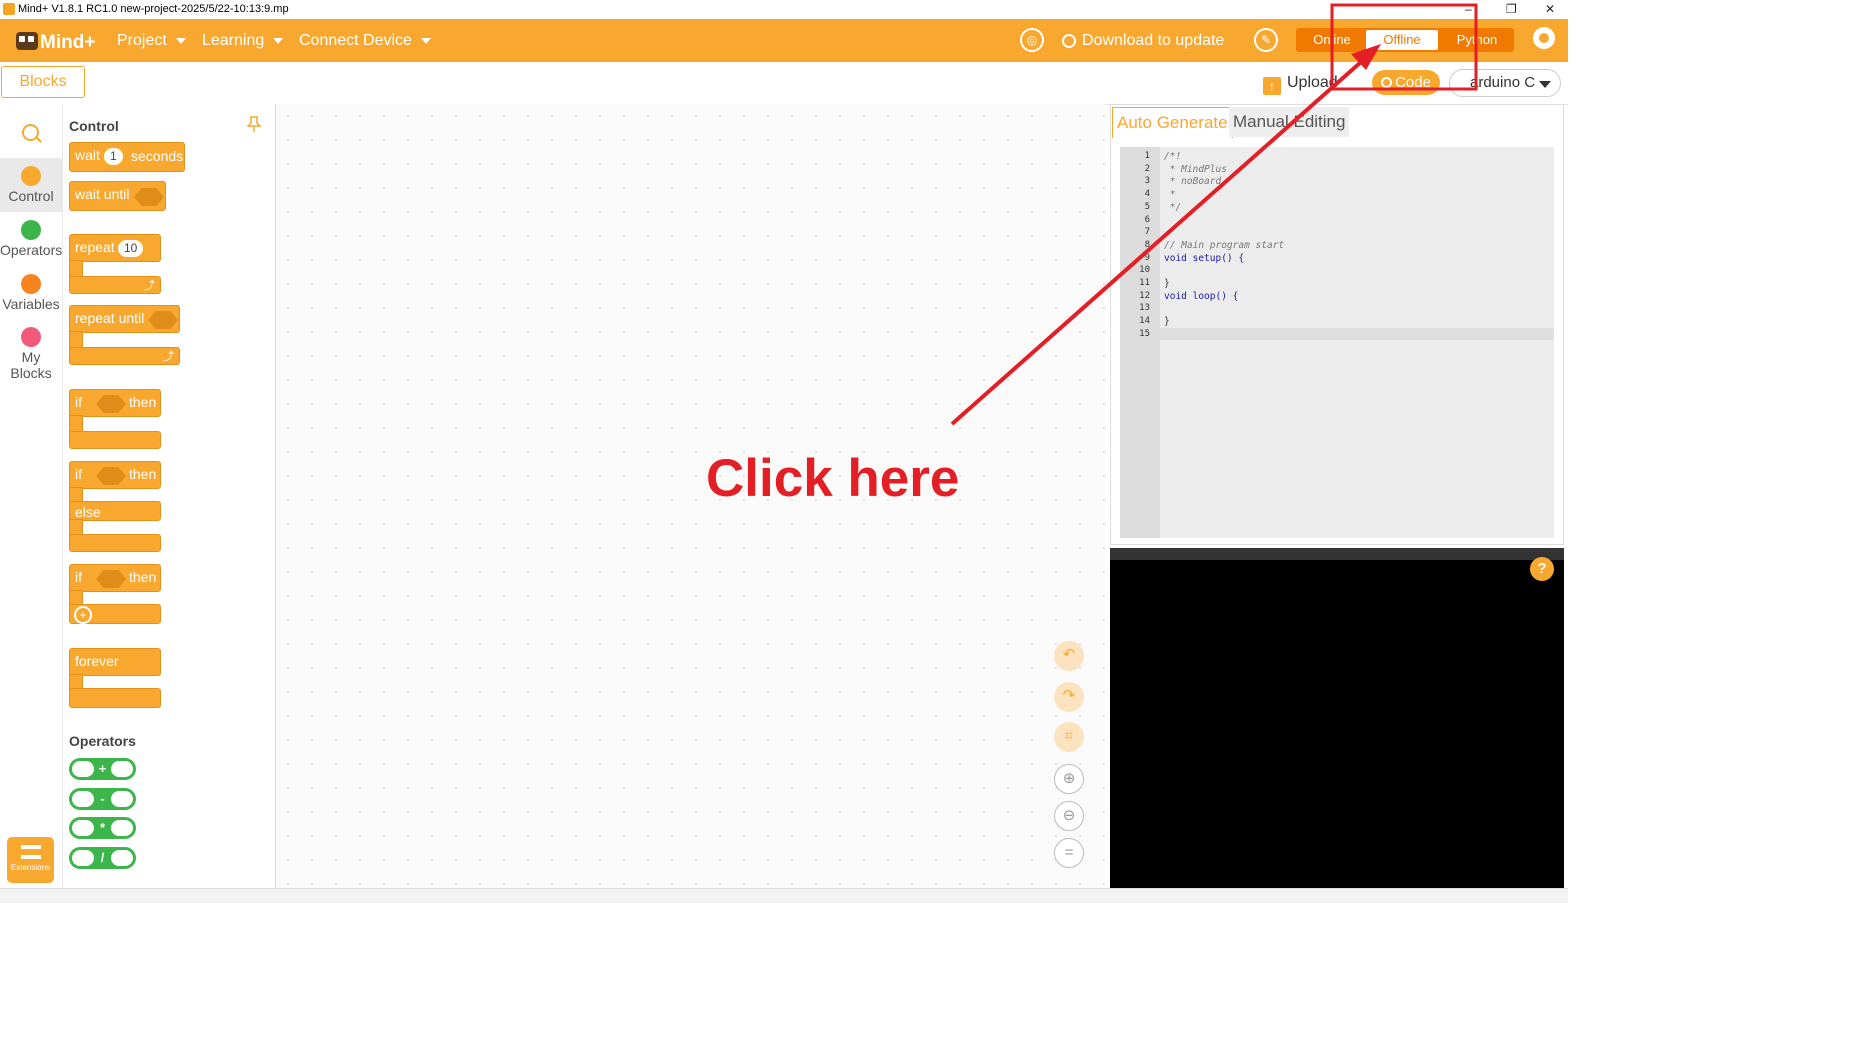 The image size is (1853, 1062). Describe the element at coordinates (1161, 239) in the screenshot. I see `annotation-arrow-line` at that location.